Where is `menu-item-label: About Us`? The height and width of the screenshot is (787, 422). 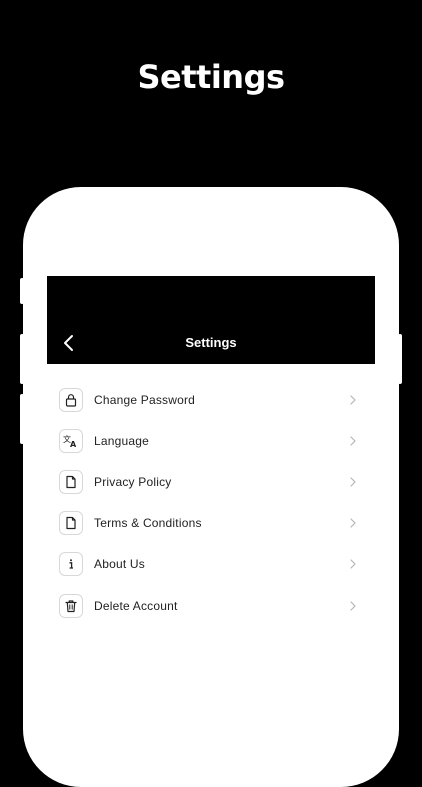 menu-item-label: About Us is located at coordinates (119, 564).